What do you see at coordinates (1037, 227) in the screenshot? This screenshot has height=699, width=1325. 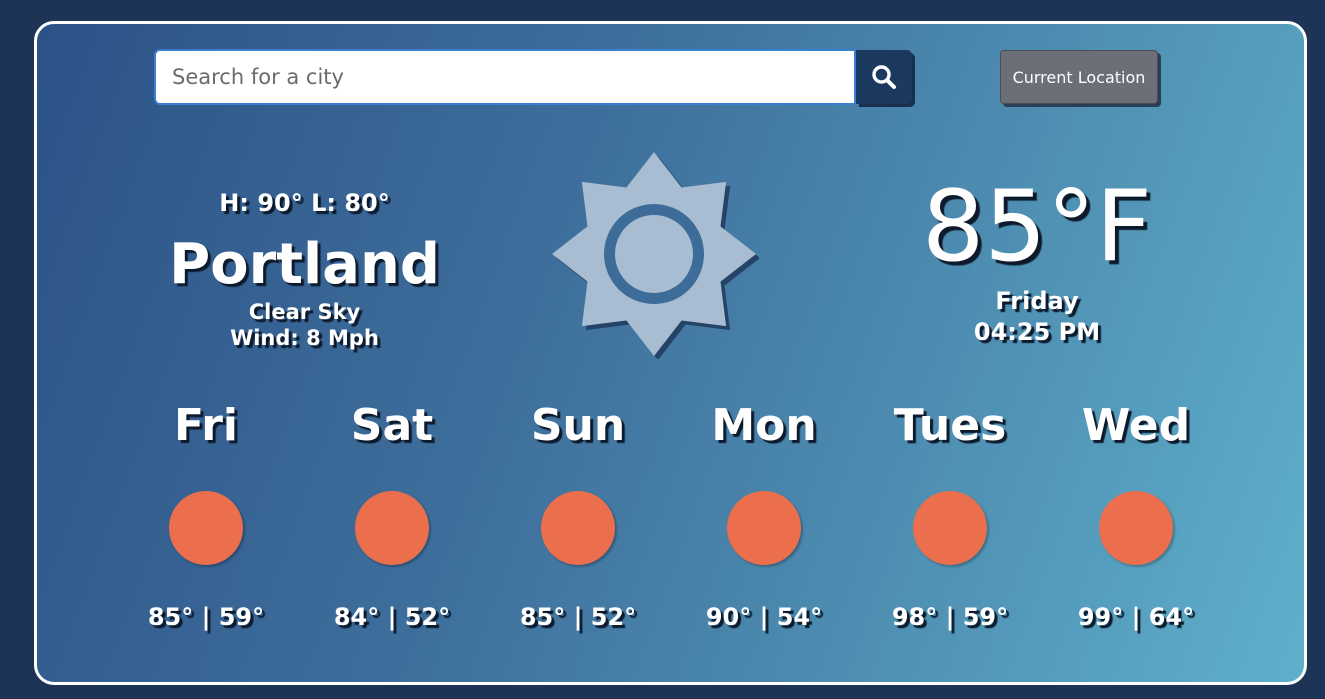 I see `current-temperature: 85°F` at bounding box center [1037, 227].